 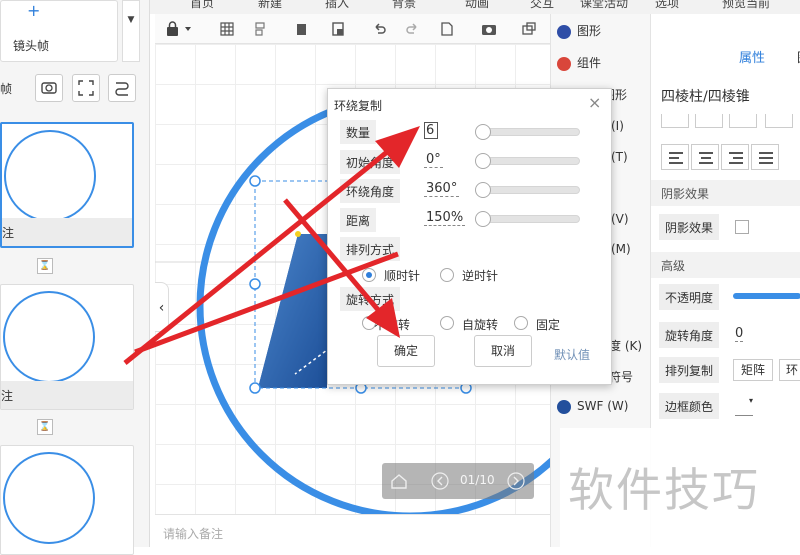 I want to click on close-icon: ×, so click(x=594, y=102).